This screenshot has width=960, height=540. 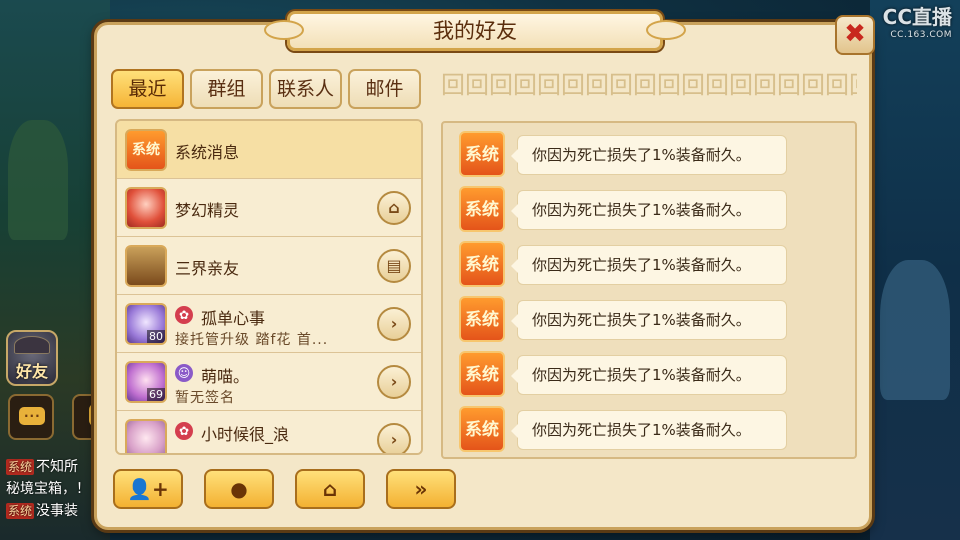 What do you see at coordinates (225, 376) in the screenshot?
I see `contact-name: 萌喵。` at bounding box center [225, 376].